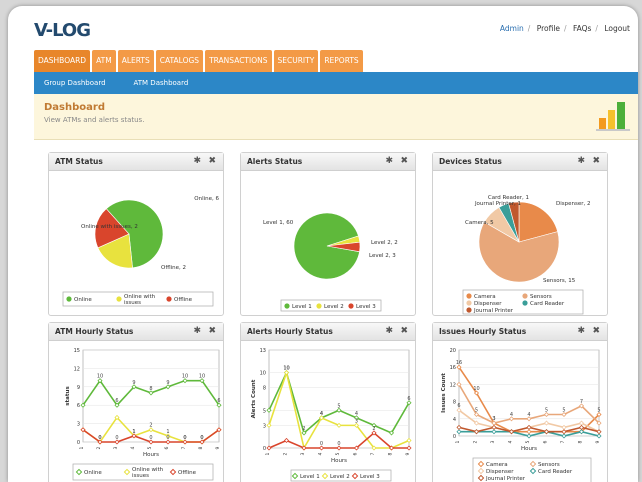 This screenshot has width=642, height=482. I want to click on slice-label: Level 1, 60, so click(278, 223).